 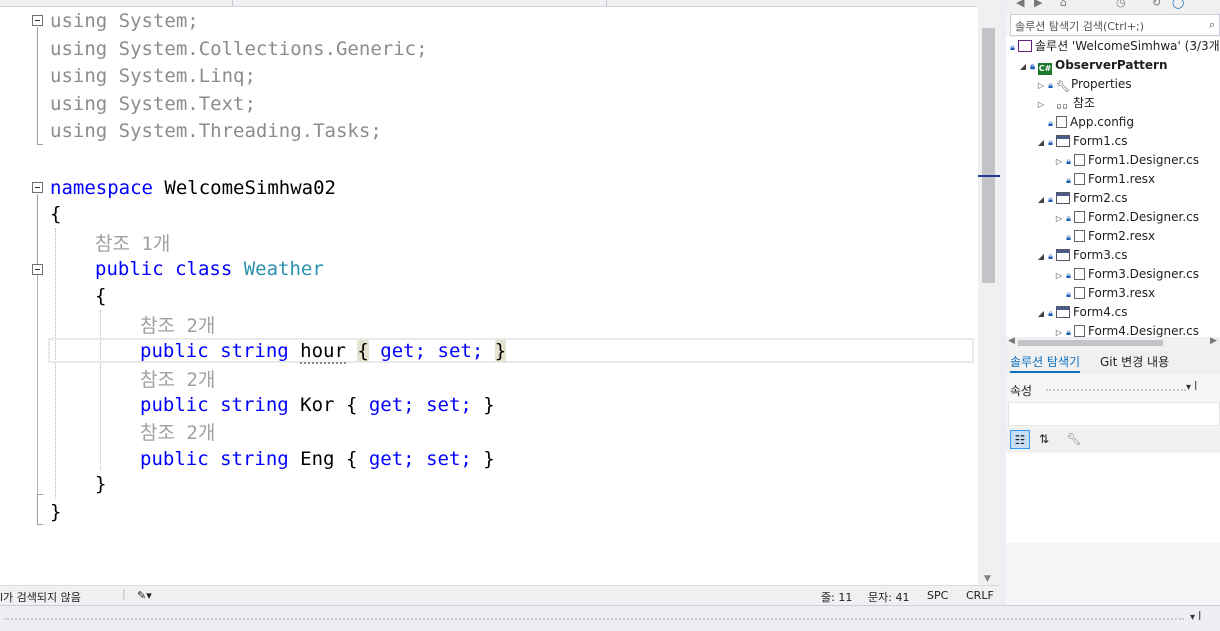 I want to click on codelens-references: 참조 1개, so click(x=132, y=243).